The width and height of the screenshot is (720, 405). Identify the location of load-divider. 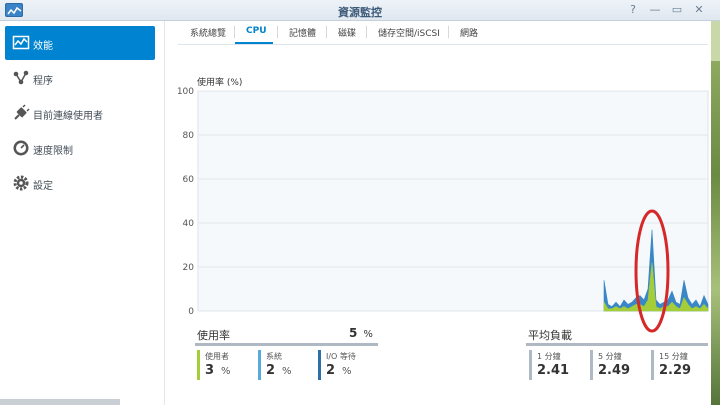
(617, 344).